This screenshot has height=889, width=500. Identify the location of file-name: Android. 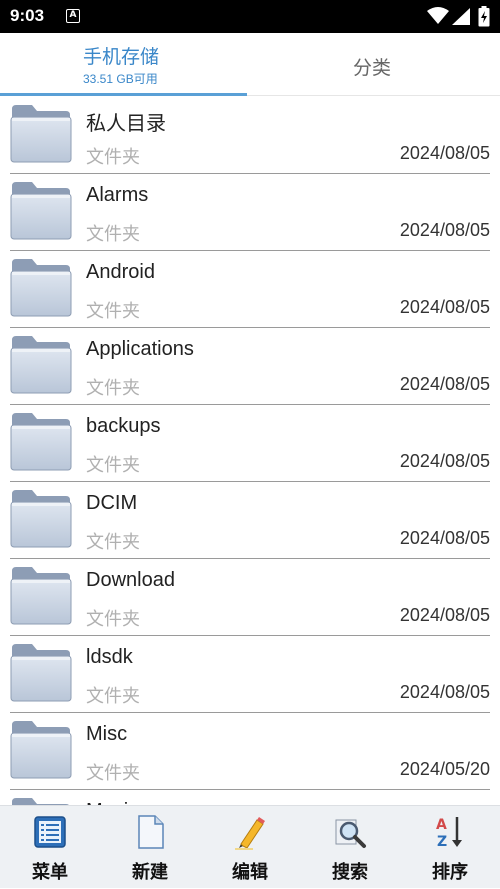
(120, 272).